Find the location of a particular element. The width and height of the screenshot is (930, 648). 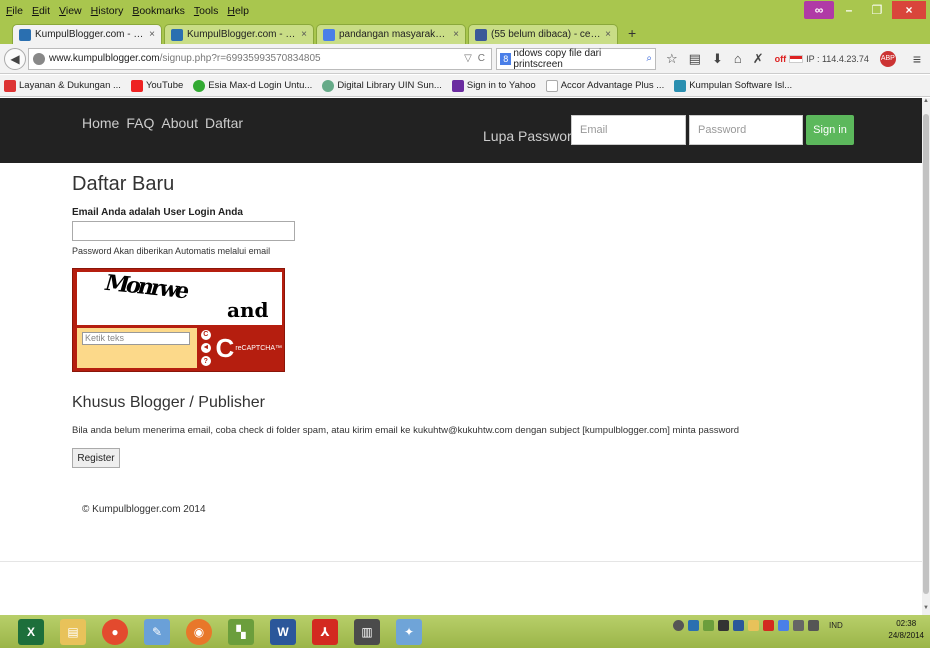

kumpulblogger-favicon-icon is located at coordinates (25, 34).